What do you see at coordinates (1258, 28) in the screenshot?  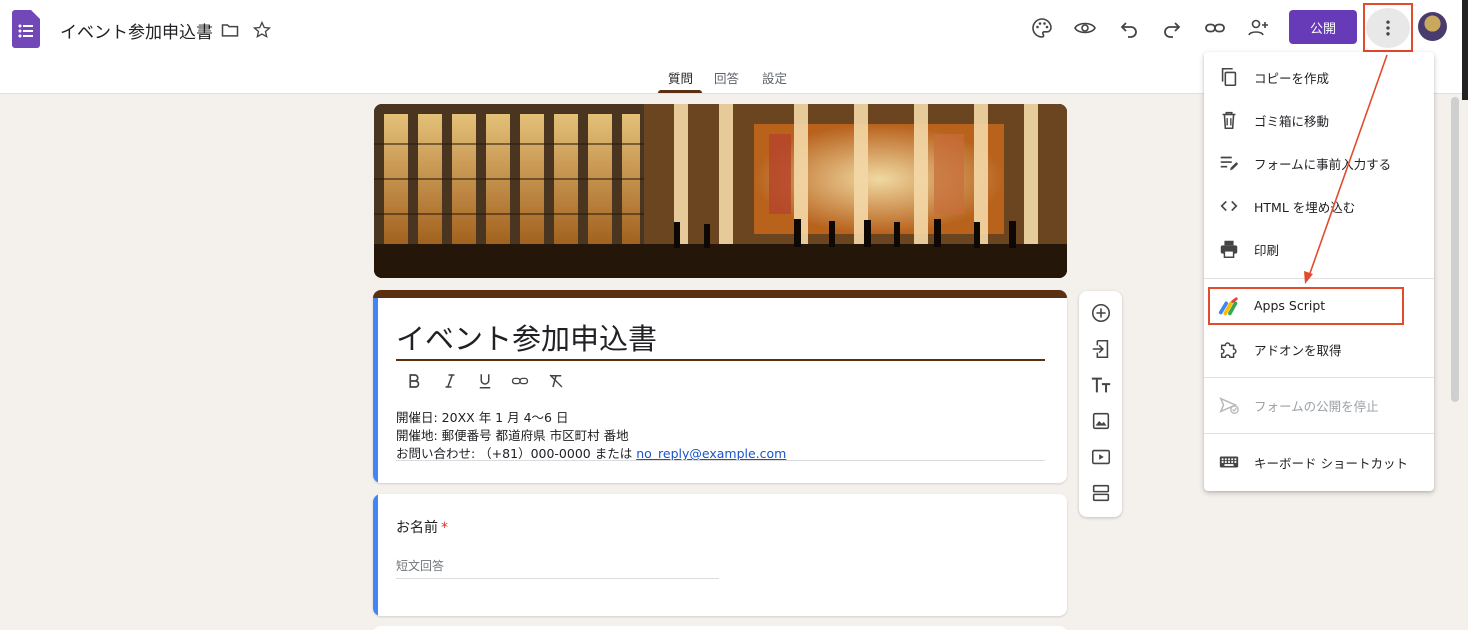 I see `add-collaborator-icon` at bounding box center [1258, 28].